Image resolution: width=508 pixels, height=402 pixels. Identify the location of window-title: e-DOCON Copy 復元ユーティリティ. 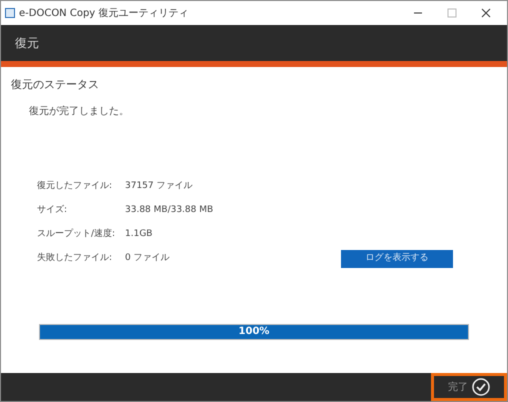
(103, 13).